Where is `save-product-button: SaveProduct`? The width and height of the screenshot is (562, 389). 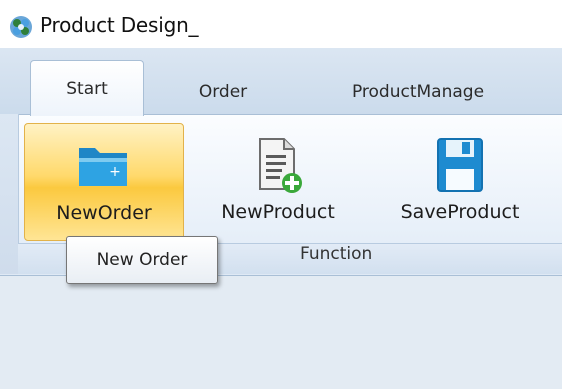 save-product-button: SaveProduct is located at coordinates (460, 181).